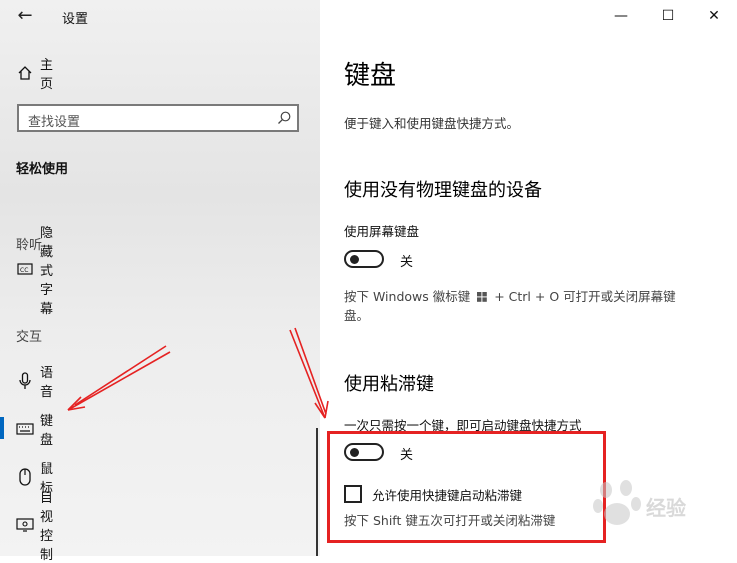 The image size is (737, 563). Describe the element at coordinates (25, 429) in the screenshot. I see `keyboard-icon` at that location.